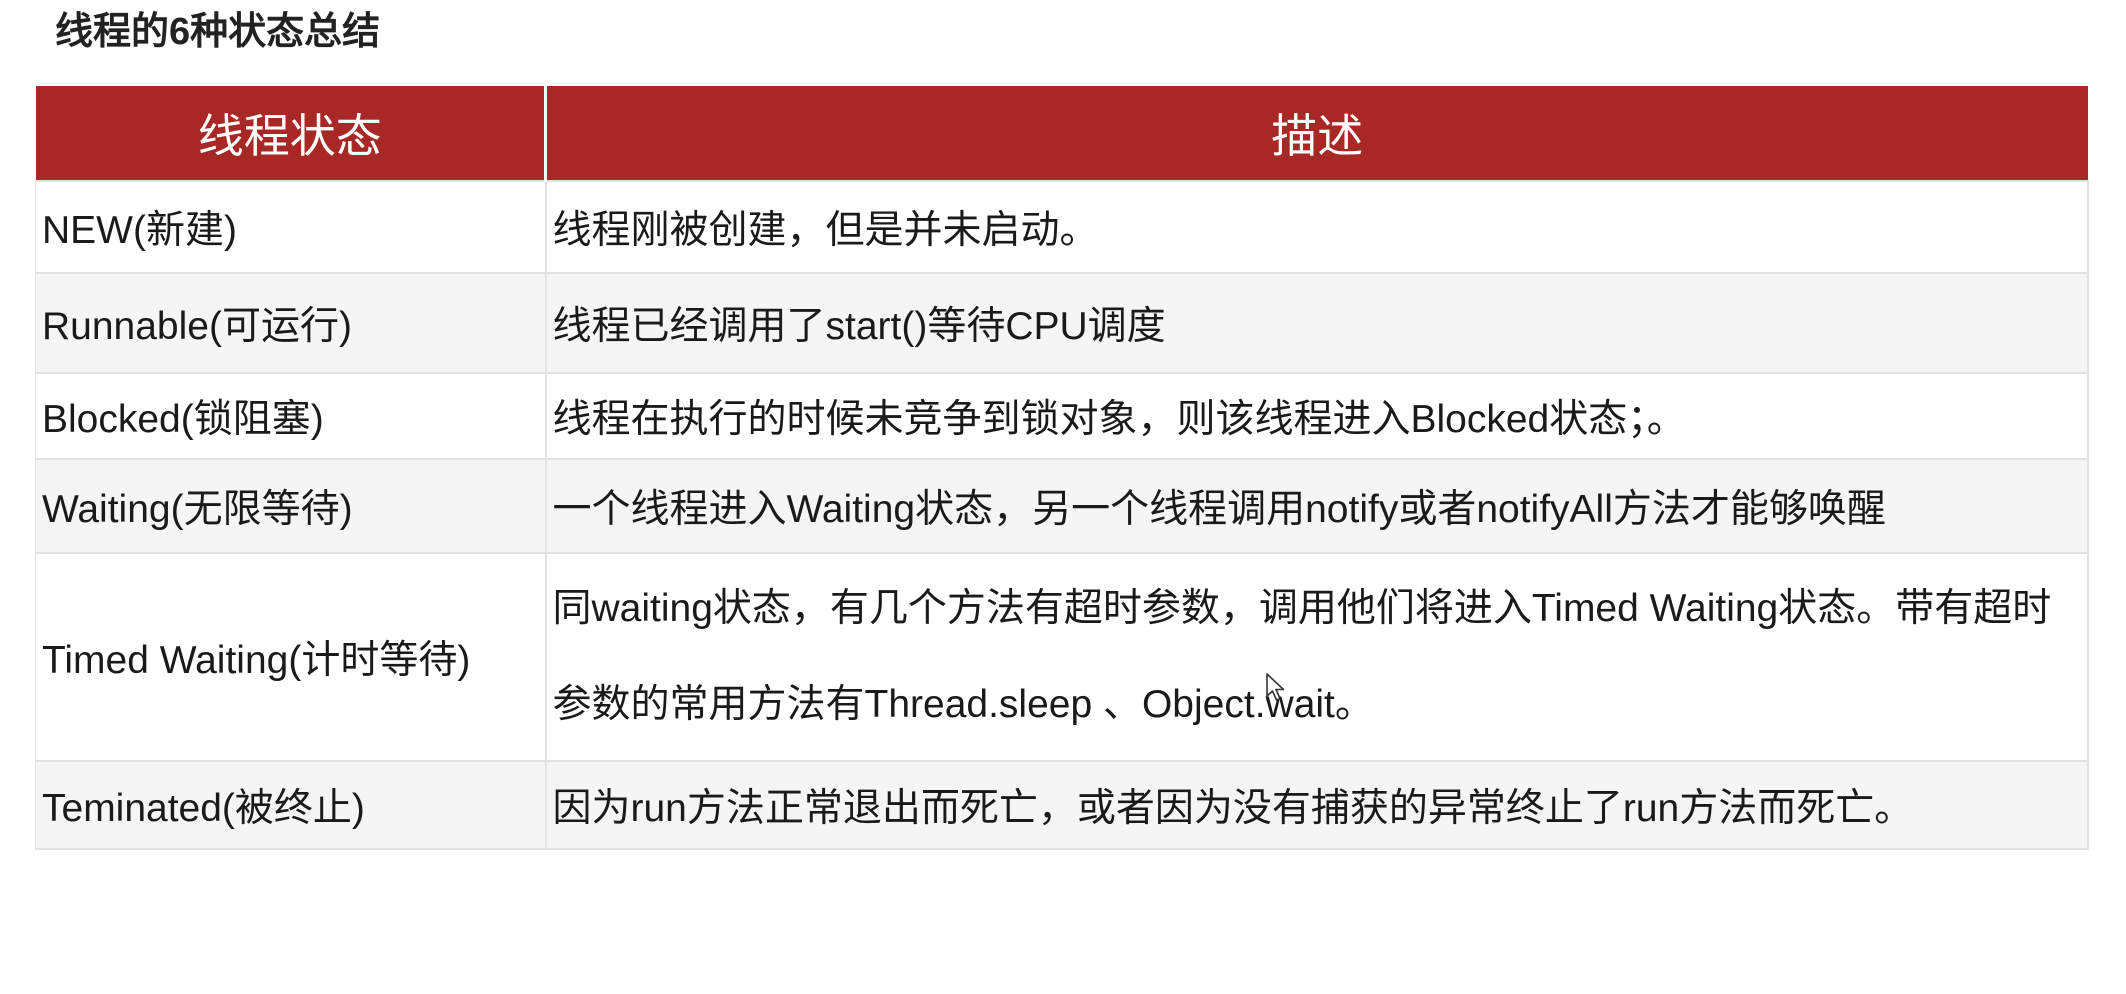  I want to click on state-cell: NEW(新建), so click(291, 226).